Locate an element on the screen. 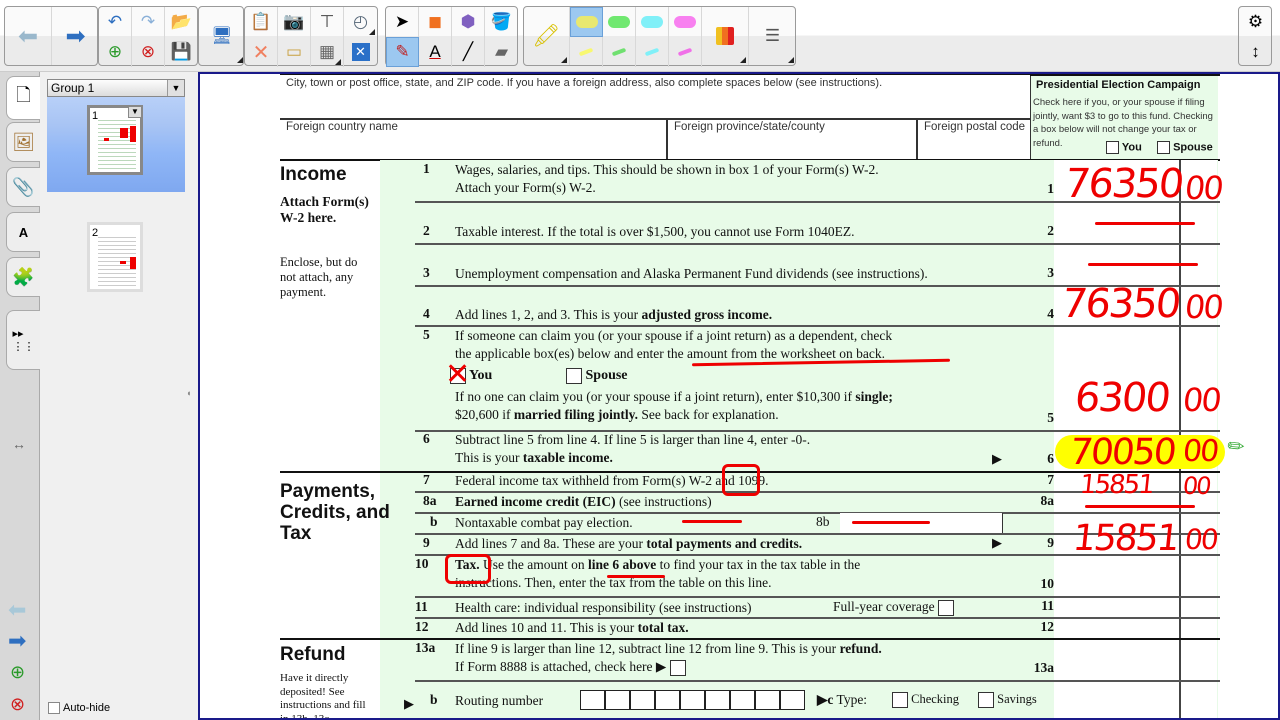  delete-page-icon: ⊗ is located at coordinates (17, 704).